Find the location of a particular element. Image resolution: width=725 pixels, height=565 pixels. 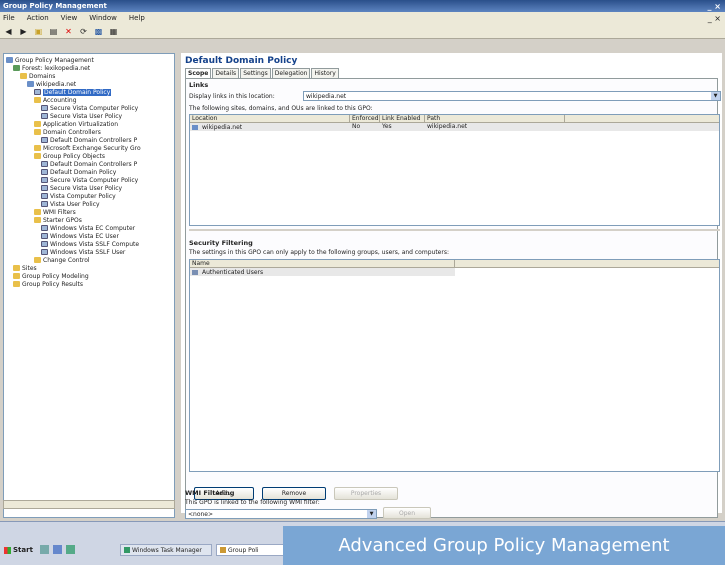

properties-icon: ▦ is located at coordinates (113, 31).